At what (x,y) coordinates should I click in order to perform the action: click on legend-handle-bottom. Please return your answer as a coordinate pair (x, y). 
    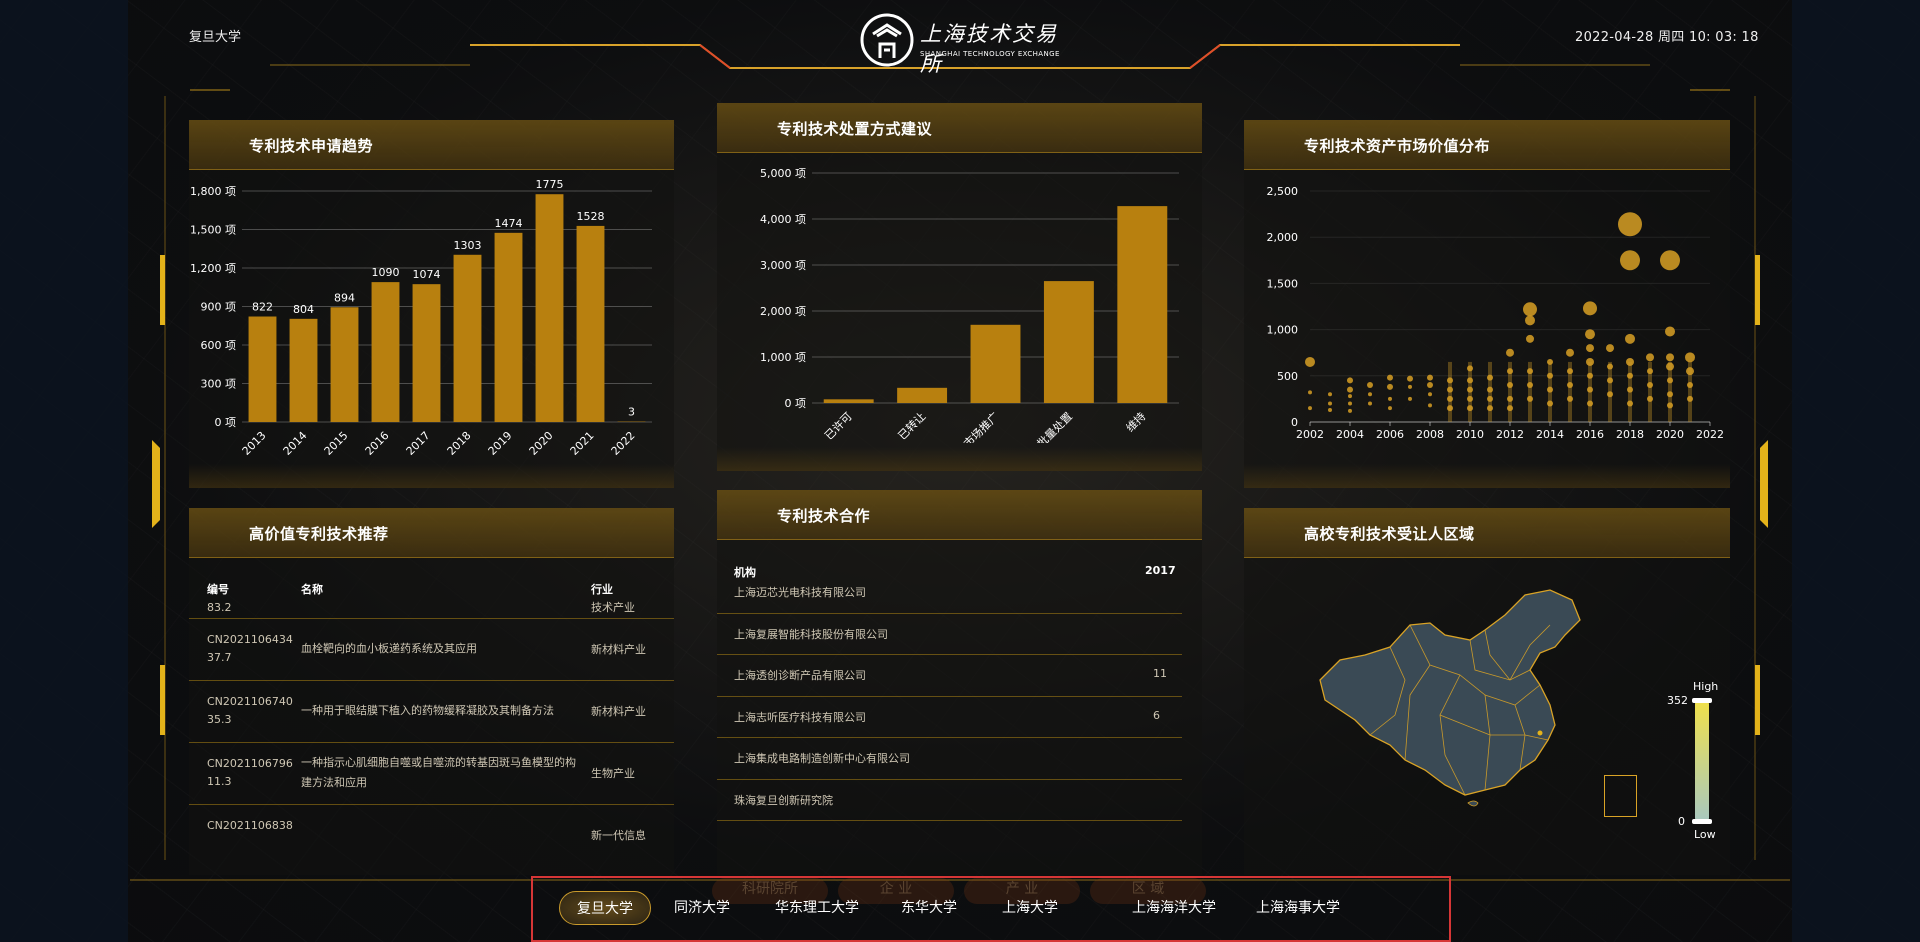
    Looking at the image, I should click on (1702, 821).